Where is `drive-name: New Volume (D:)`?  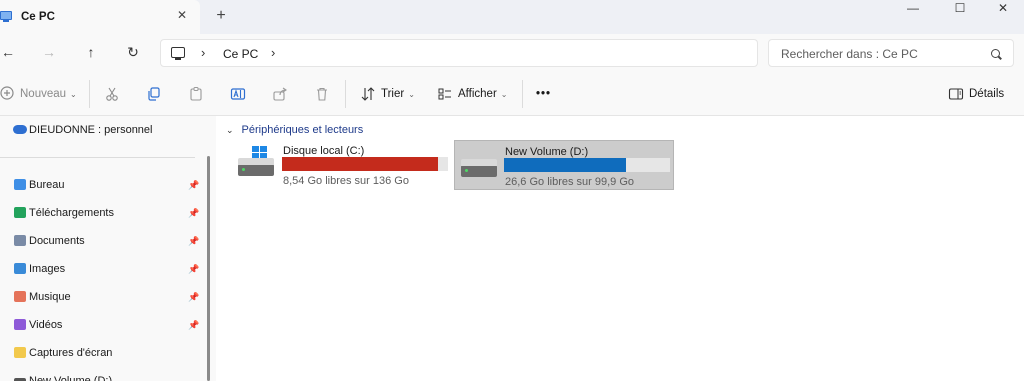 drive-name: New Volume (D:) is located at coordinates (547, 152).